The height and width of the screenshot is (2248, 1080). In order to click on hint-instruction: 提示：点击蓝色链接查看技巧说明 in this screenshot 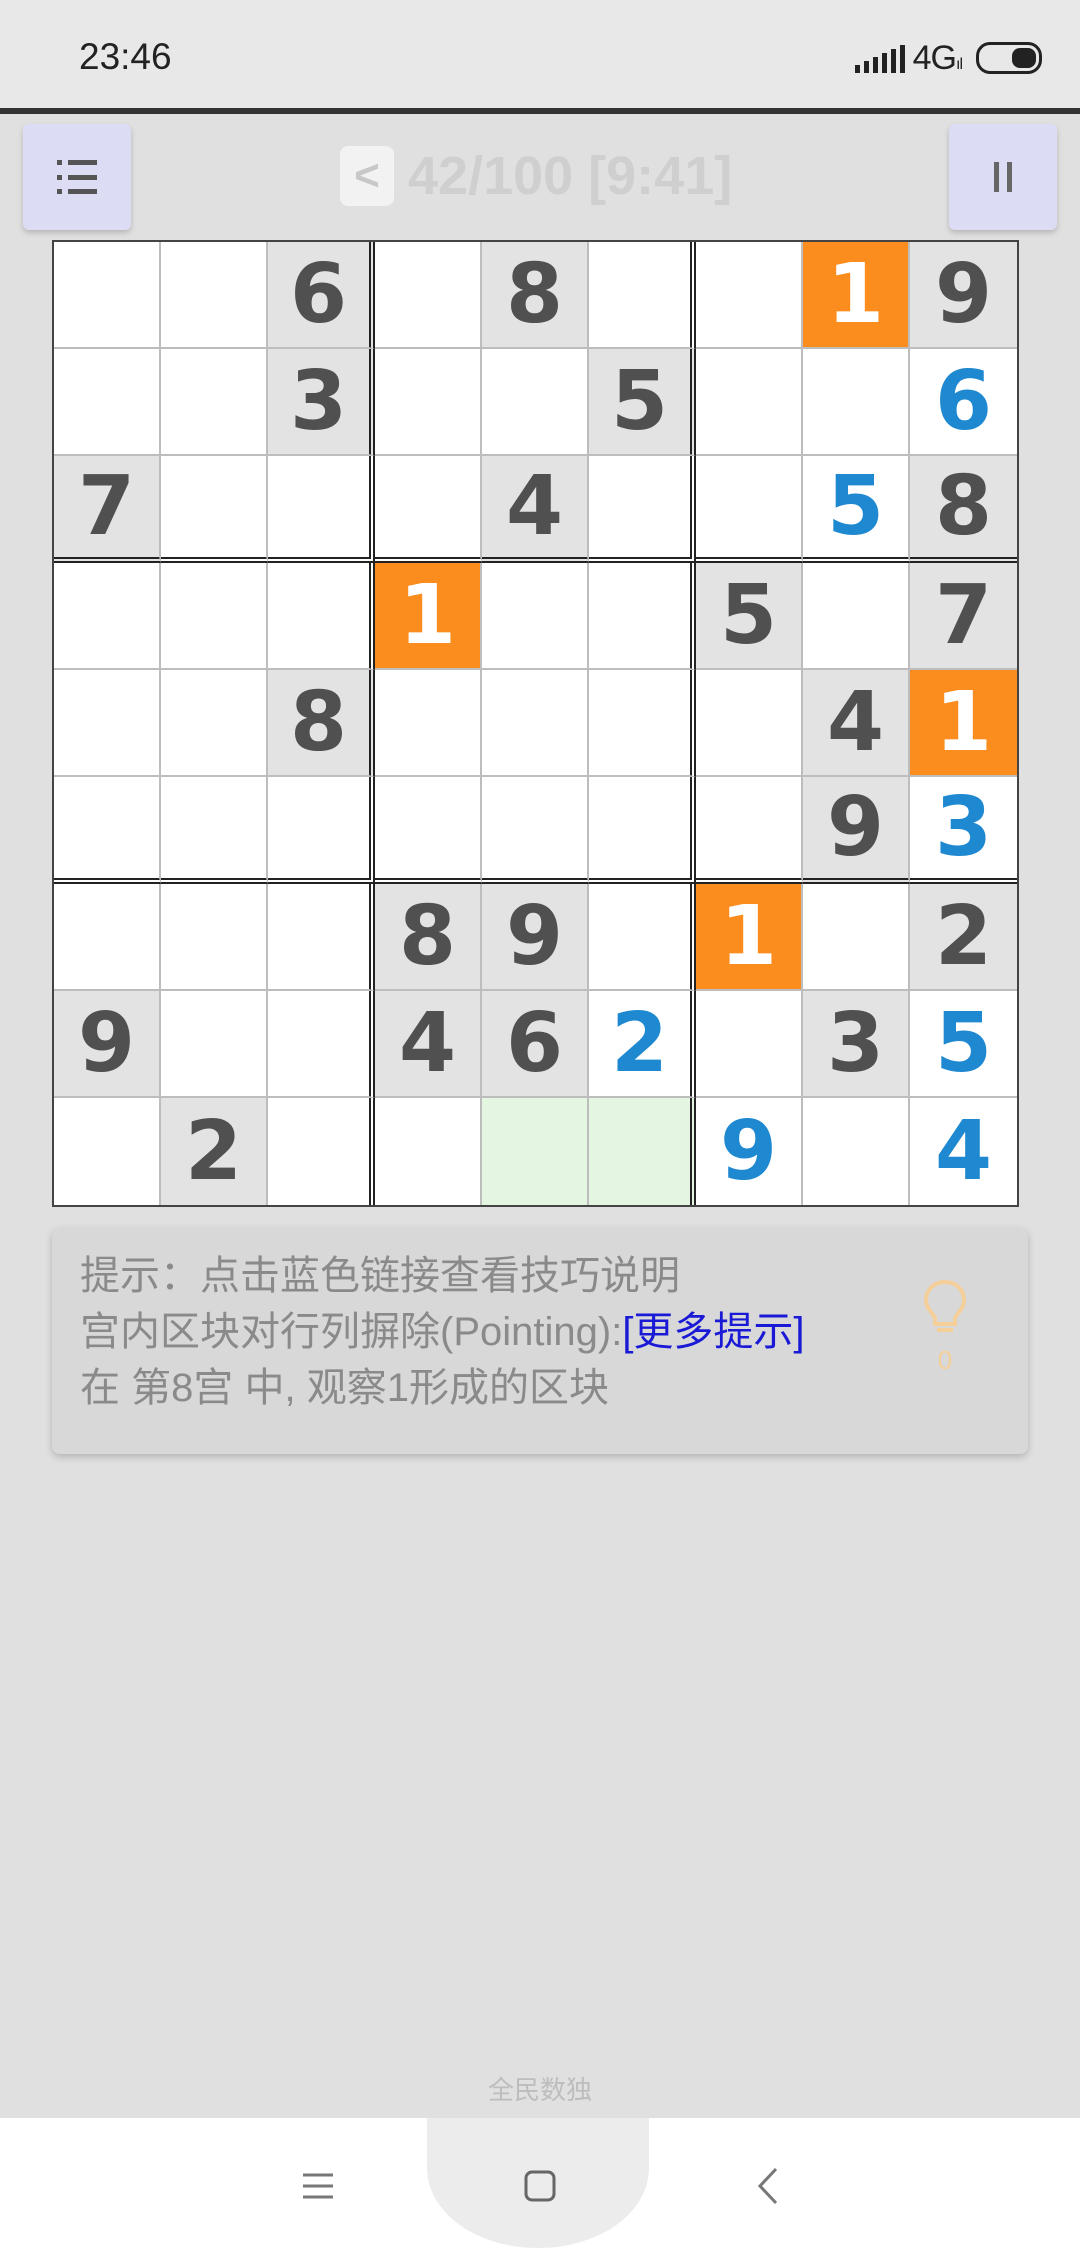, I will do `click(380, 1276)`.